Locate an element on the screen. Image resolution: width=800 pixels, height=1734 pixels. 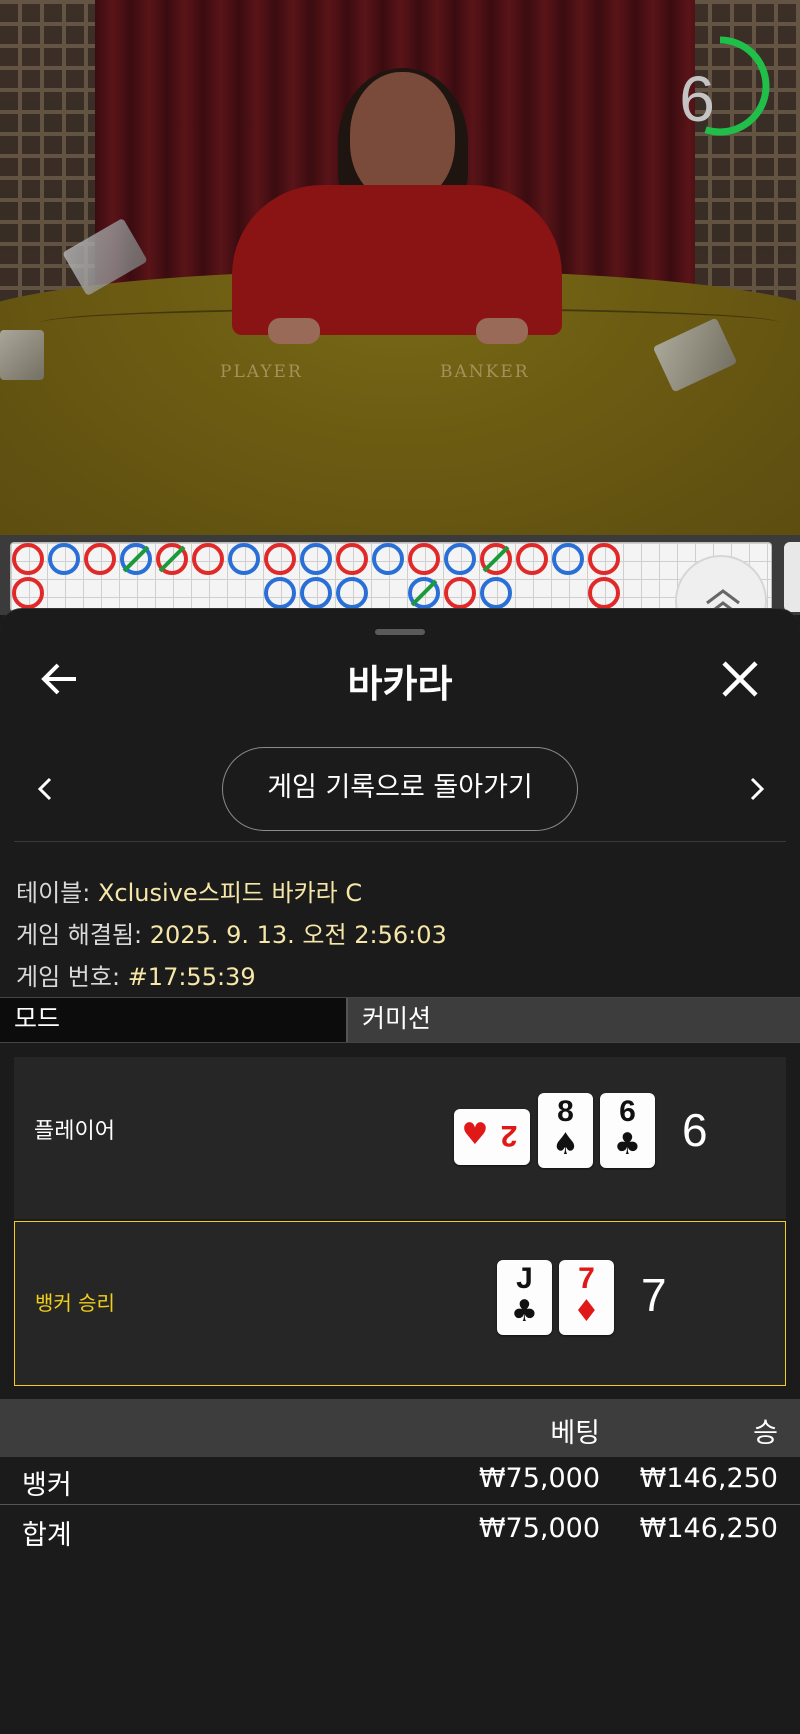
side-panel-tab is located at coordinates (792, 577).